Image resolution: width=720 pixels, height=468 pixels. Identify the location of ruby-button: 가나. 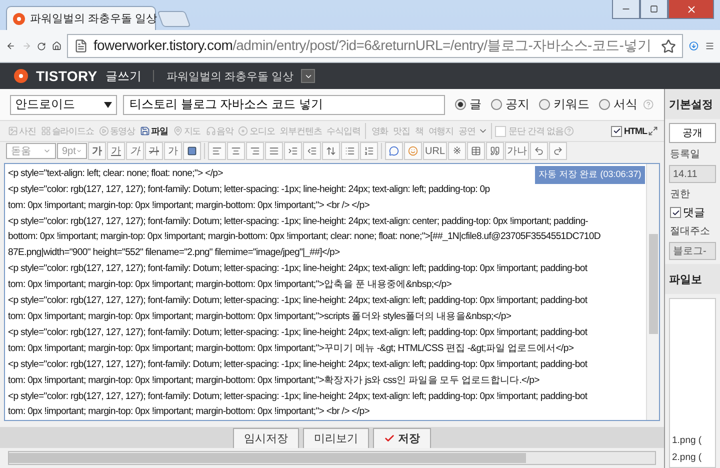
(517, 151).